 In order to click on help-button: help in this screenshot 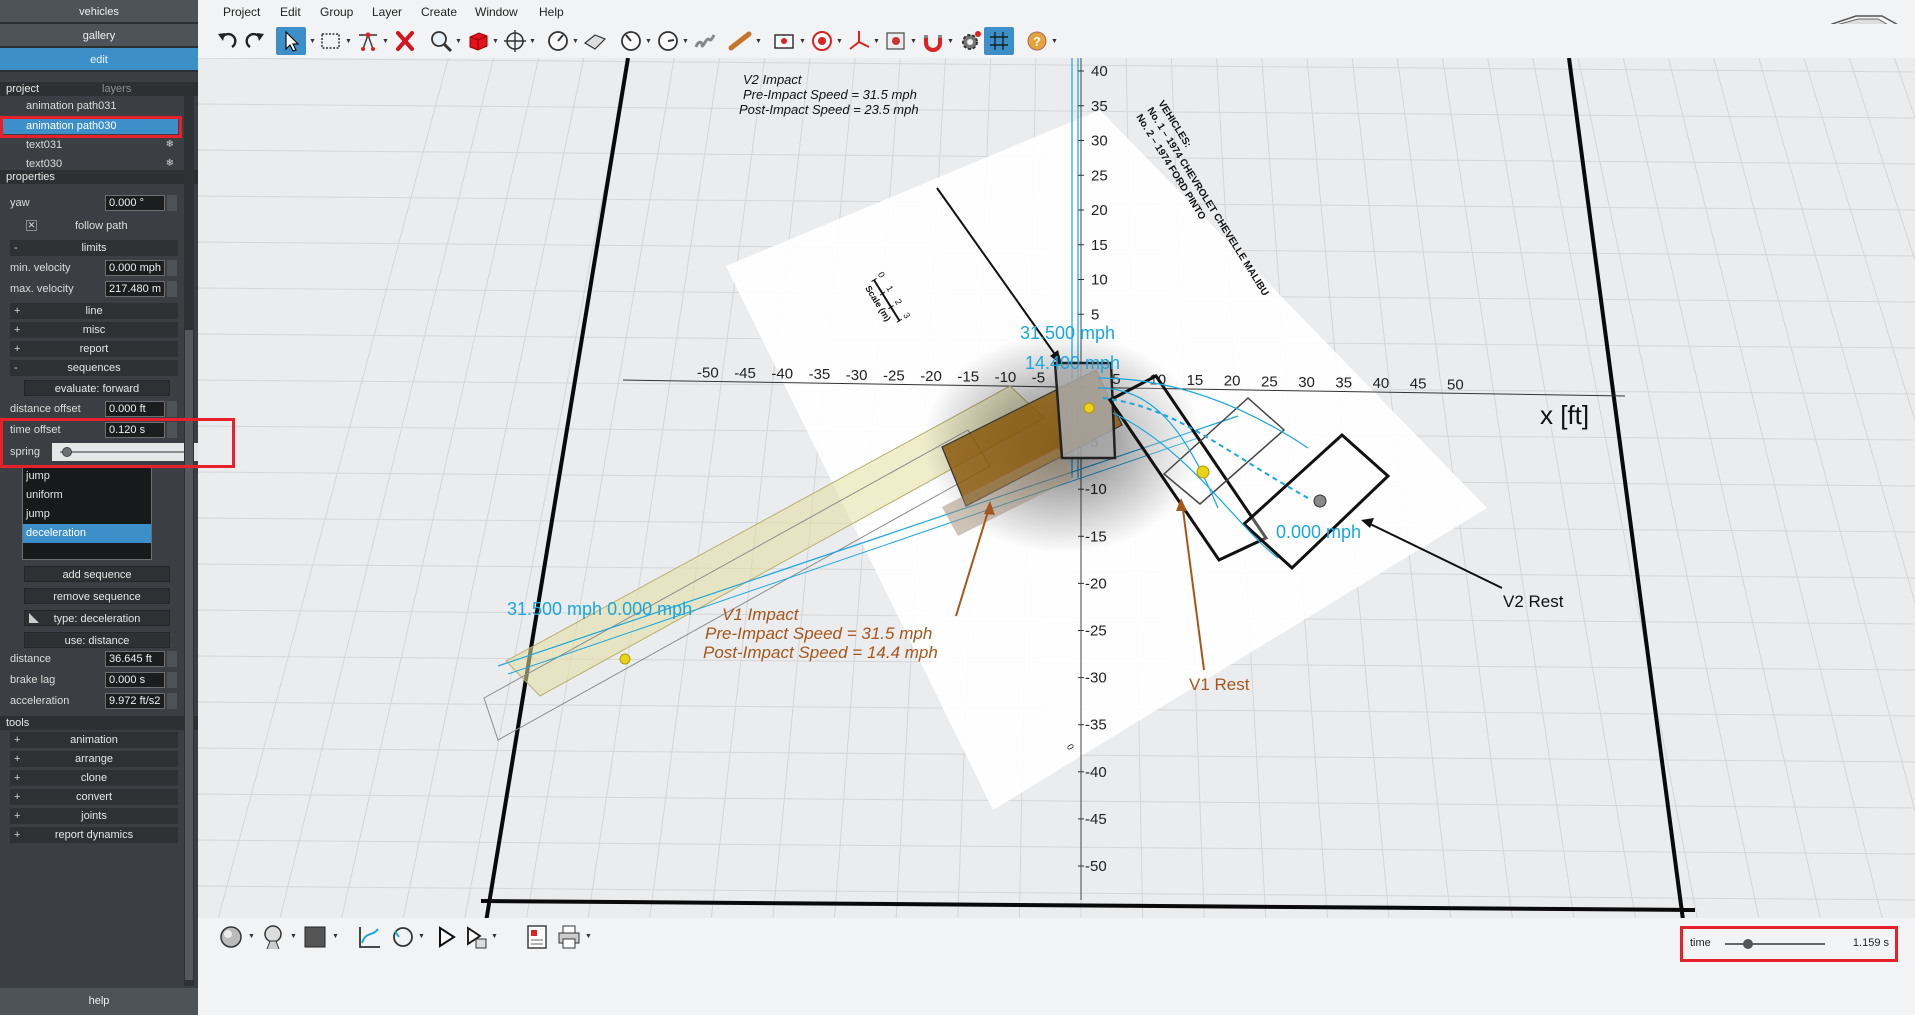, I will do `click(99, 1001)`.